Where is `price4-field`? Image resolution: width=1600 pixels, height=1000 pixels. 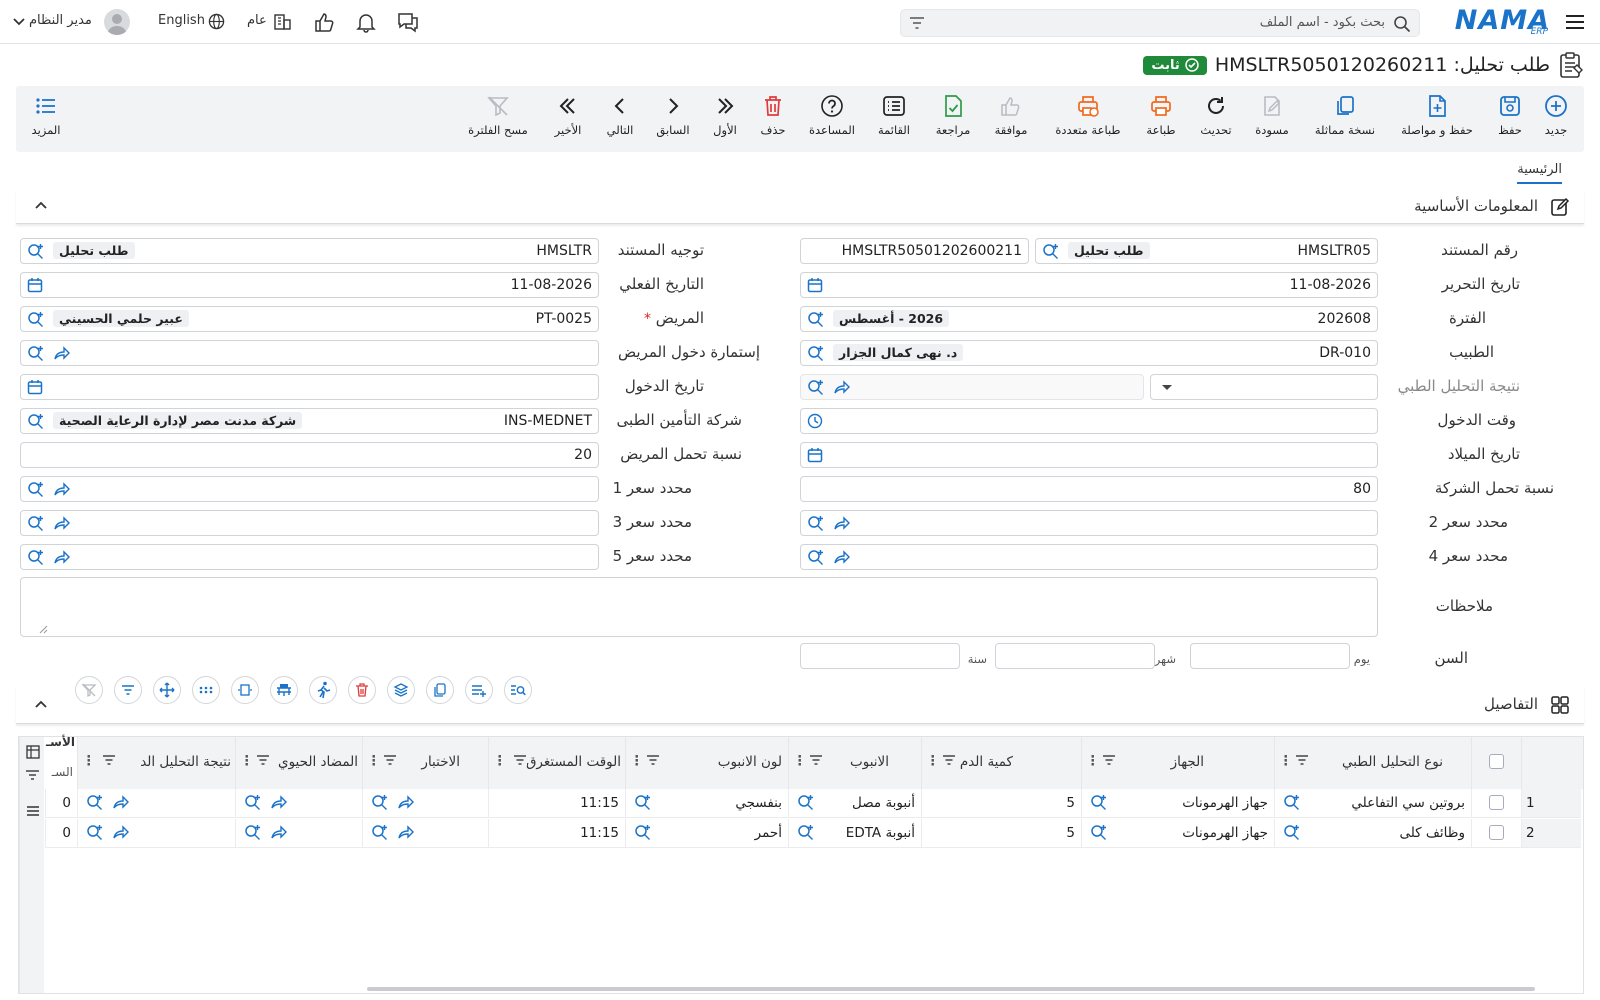 price4-field is located at coordinates (1089, 557).